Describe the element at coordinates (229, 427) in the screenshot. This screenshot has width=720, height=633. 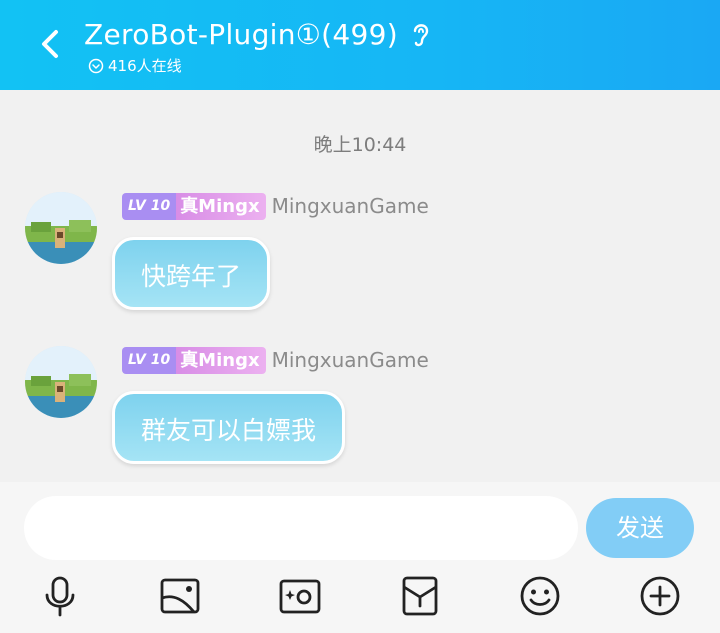
I see `message-bubble: 群友可以白嫖我` at that location.